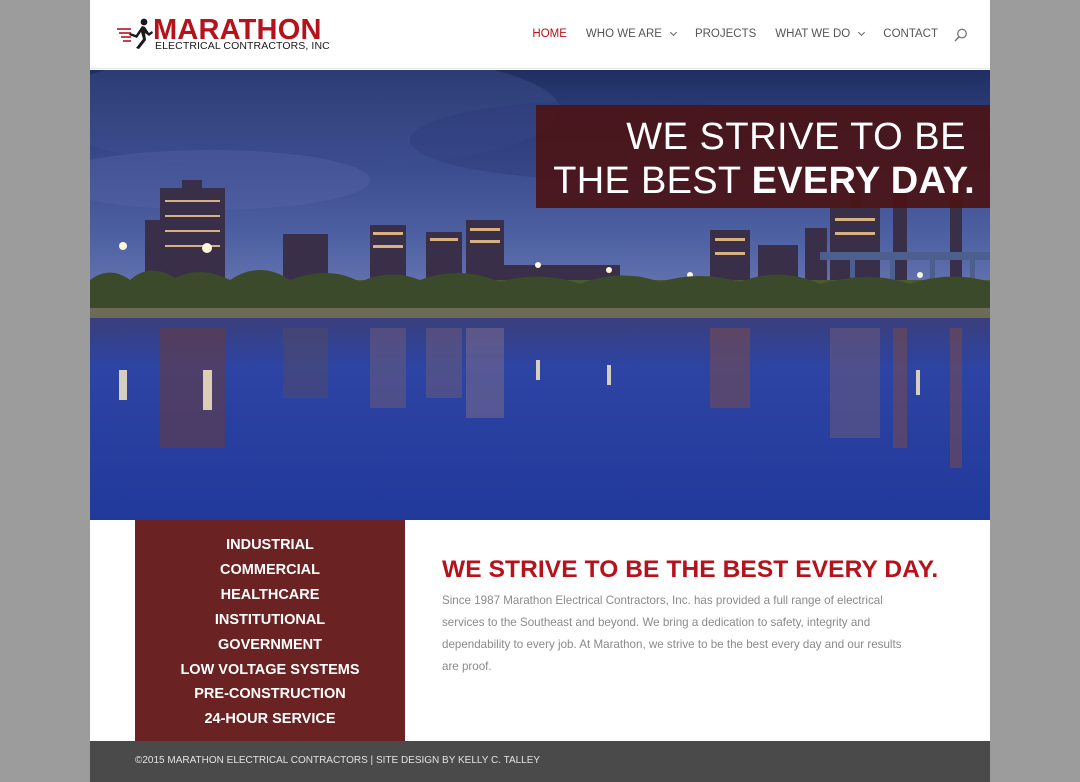 The width and height of the screenshot is (1080, 782). What do you see at coordinates (270, 620) in the screenshot?
I see `service-institutional: INSTITUTIONAL` at bounding box center [270, 620].